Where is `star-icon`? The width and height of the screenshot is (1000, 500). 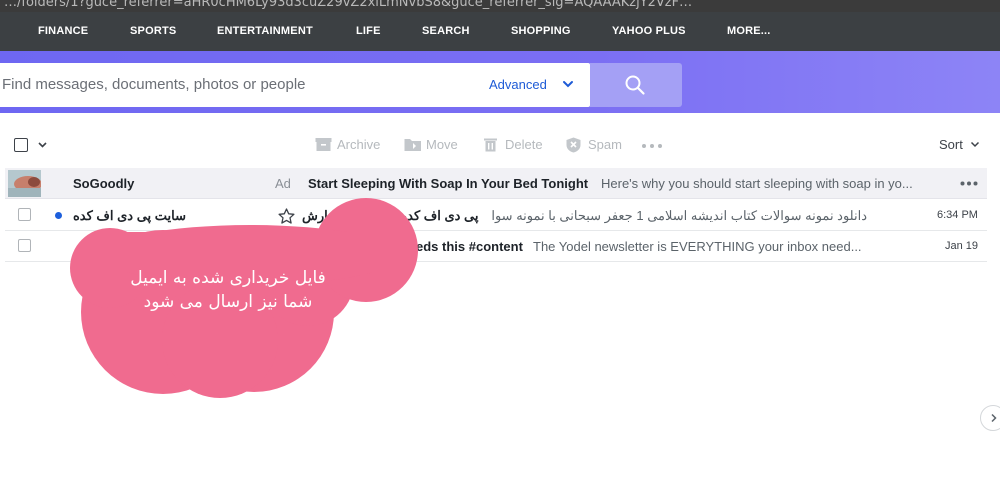
star-icon is located at coordinates (286, 216).